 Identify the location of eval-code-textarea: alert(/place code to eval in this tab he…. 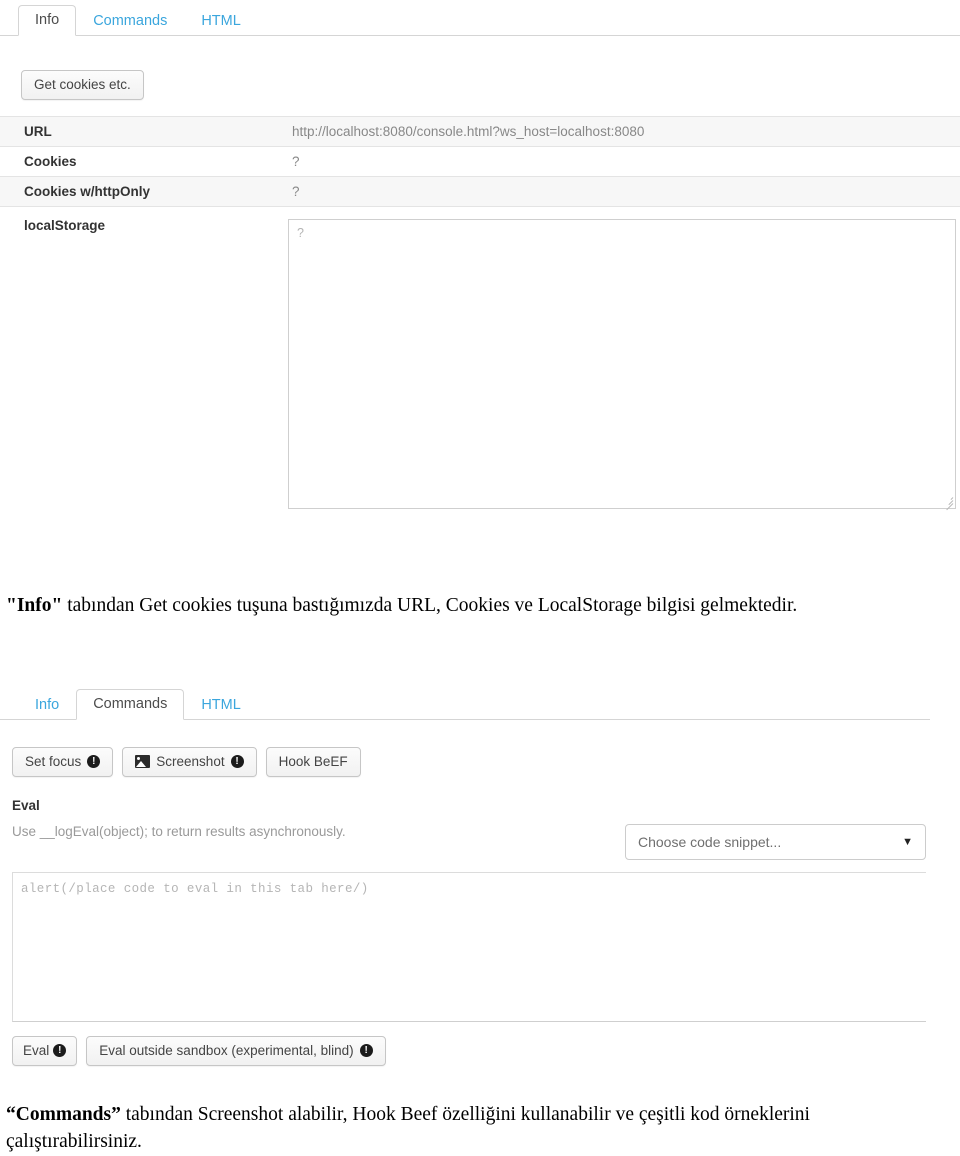
(469, 947).